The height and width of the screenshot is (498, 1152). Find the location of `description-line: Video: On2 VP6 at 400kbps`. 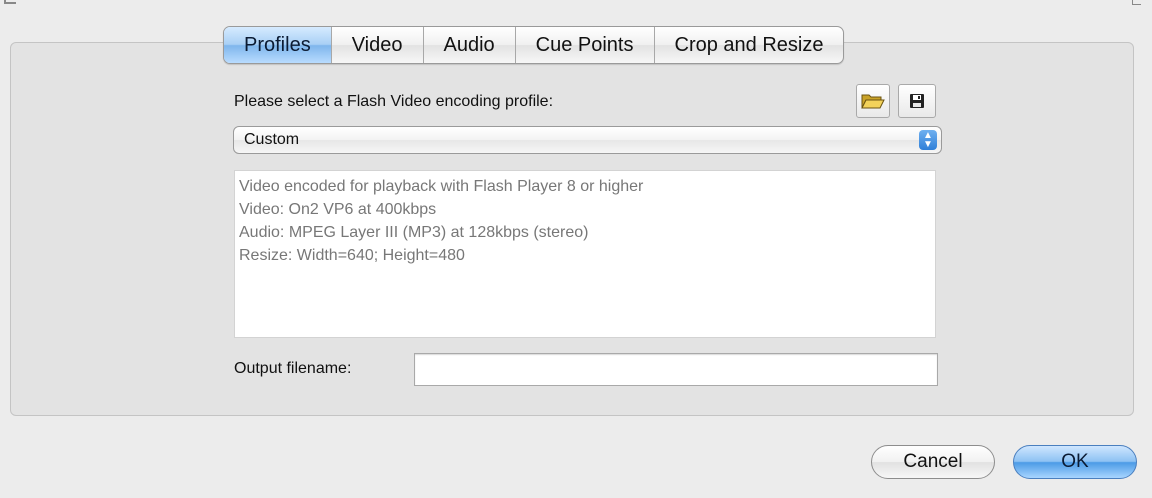

description-line: Video: On2 VP6 at 400kbps is located at coordinates (338, 209).